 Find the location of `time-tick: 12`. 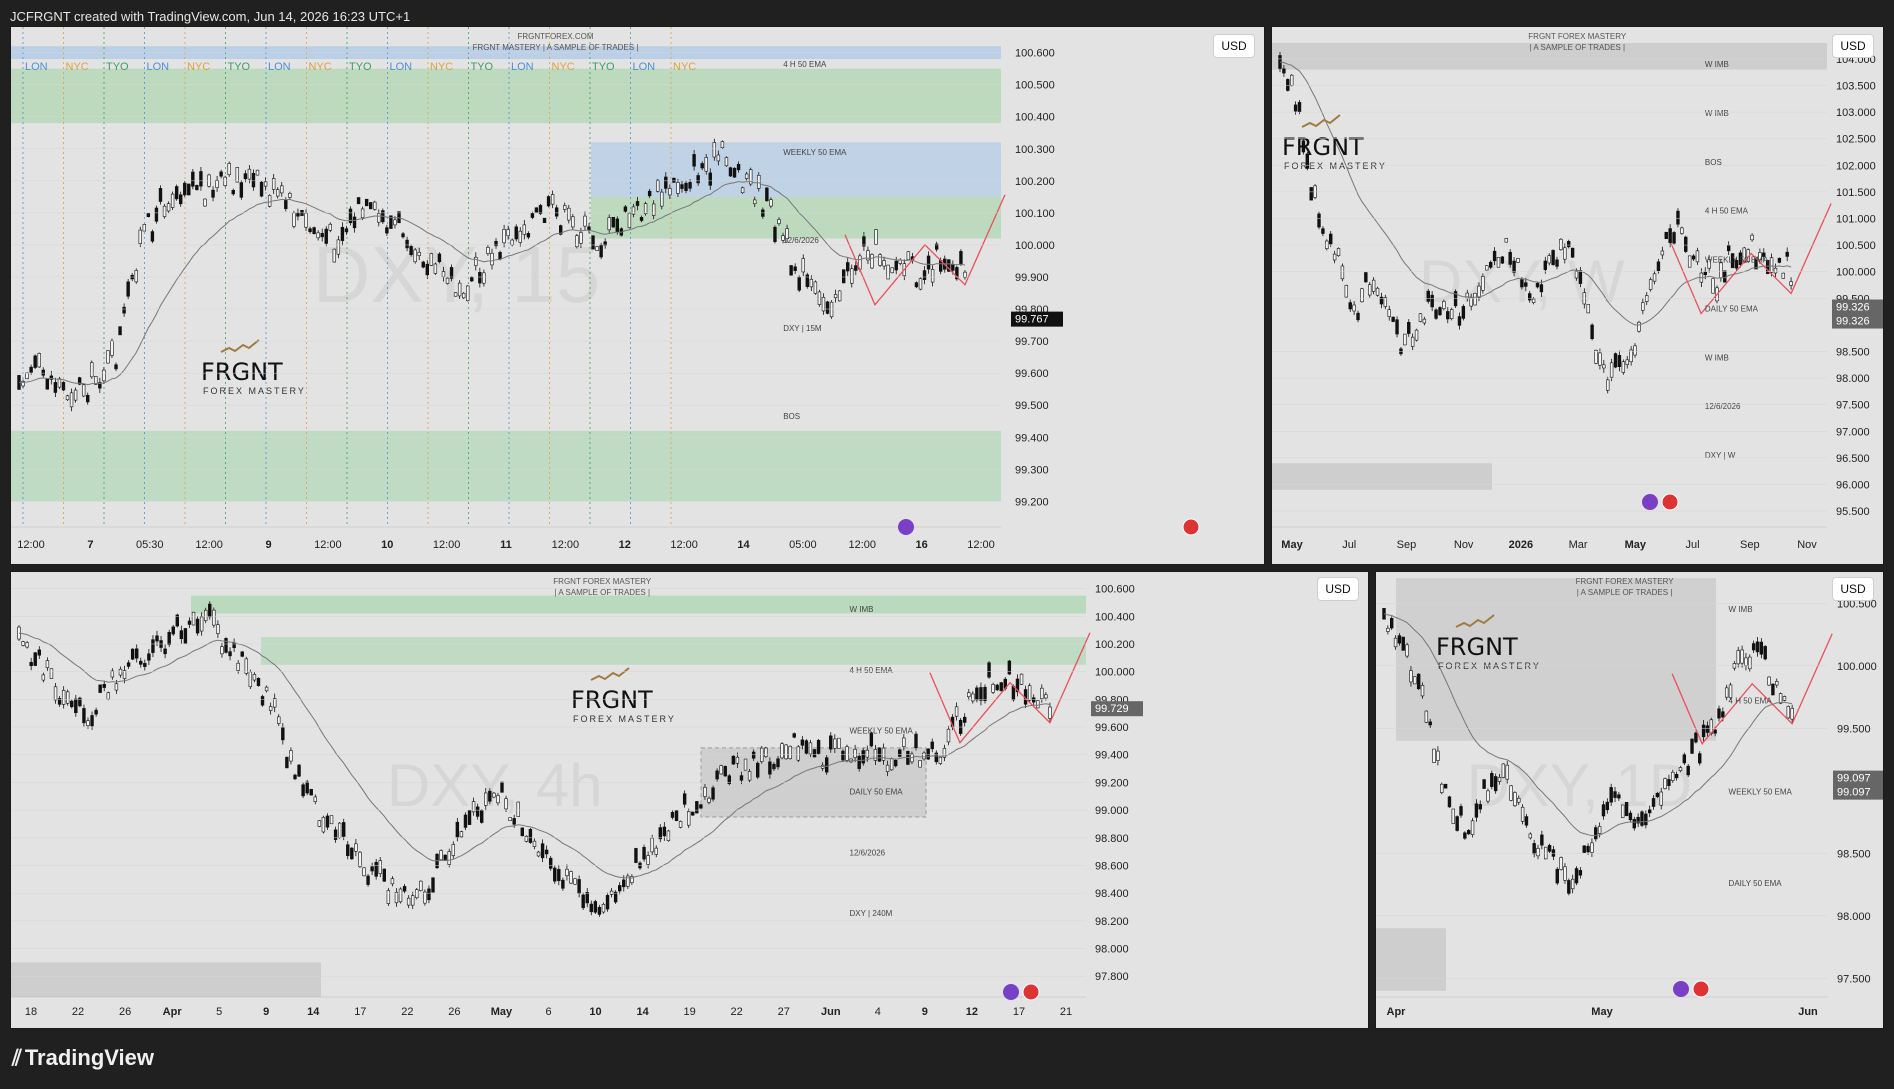

time-tick: 12 is located at coordinates (972, 1012).